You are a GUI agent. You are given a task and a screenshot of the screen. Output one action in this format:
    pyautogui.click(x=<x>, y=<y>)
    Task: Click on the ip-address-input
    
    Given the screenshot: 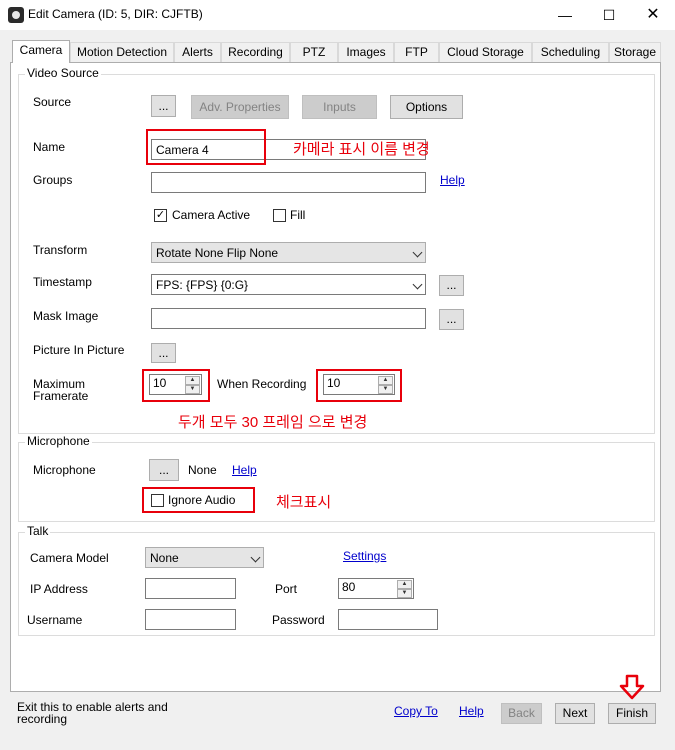 What is the action you would take?
    pyautogui.click(x=190, y=588)
    